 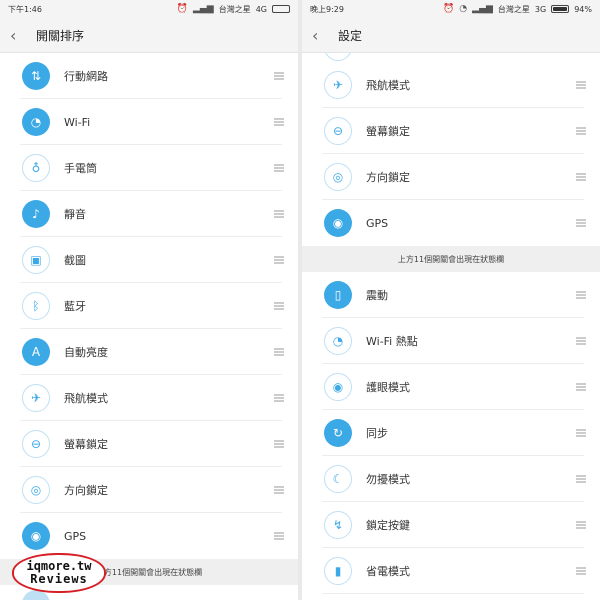 I want to click on do-not-disturb-icon: ☾, so click(x=338, y=479).